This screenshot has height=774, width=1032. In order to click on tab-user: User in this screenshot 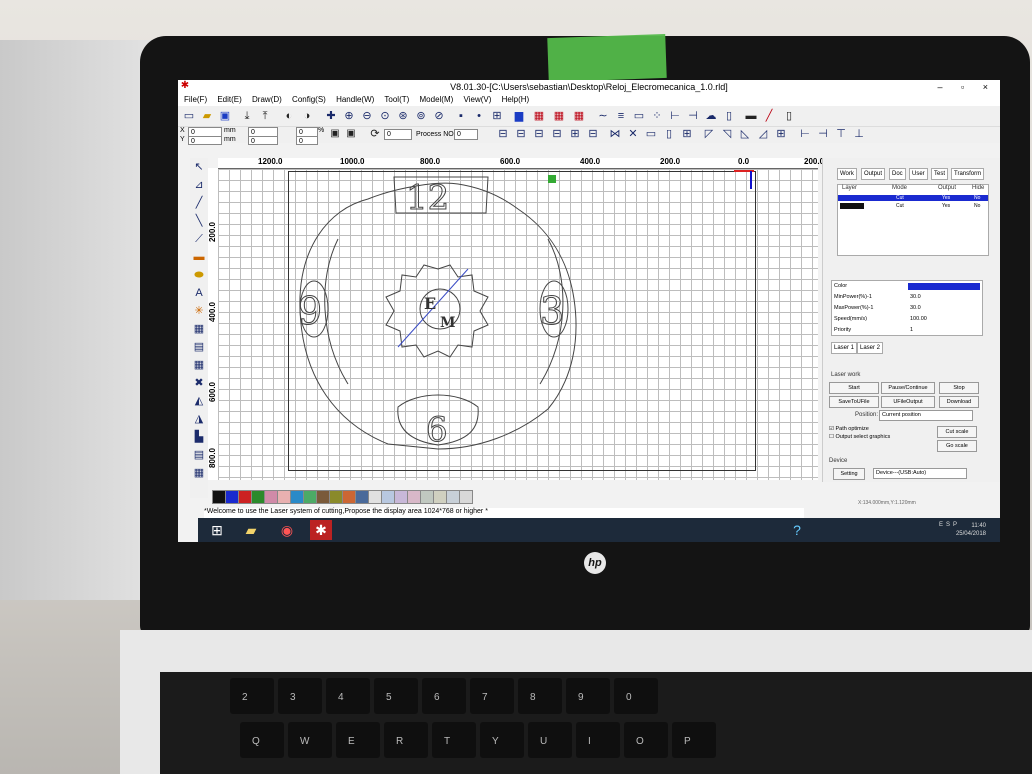, I will do `click(918, 174)`.